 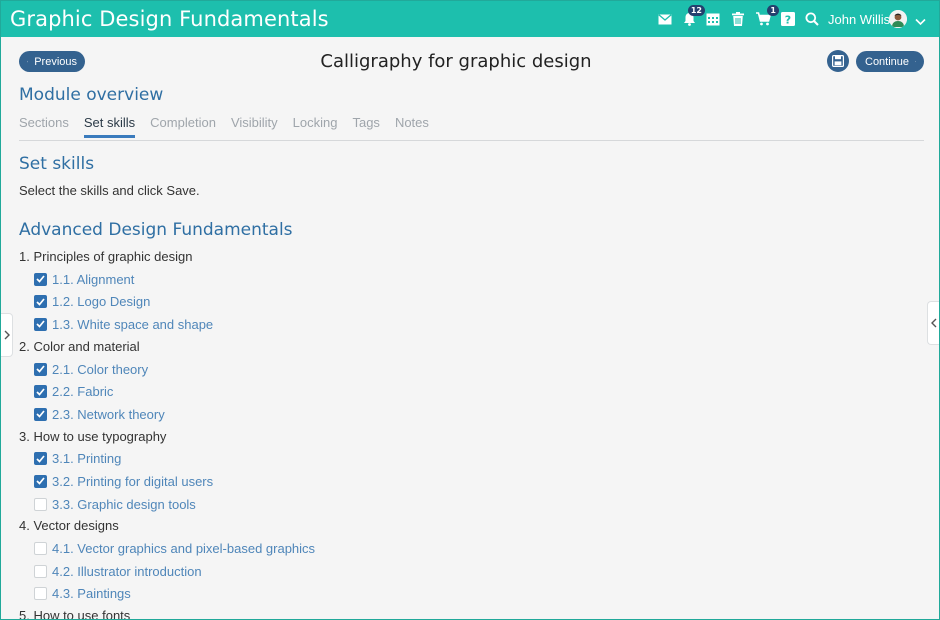 What do you see at coordinates (738, 19) in the screenshot?
I see `trash-icon` at bounding box center [738, 19].